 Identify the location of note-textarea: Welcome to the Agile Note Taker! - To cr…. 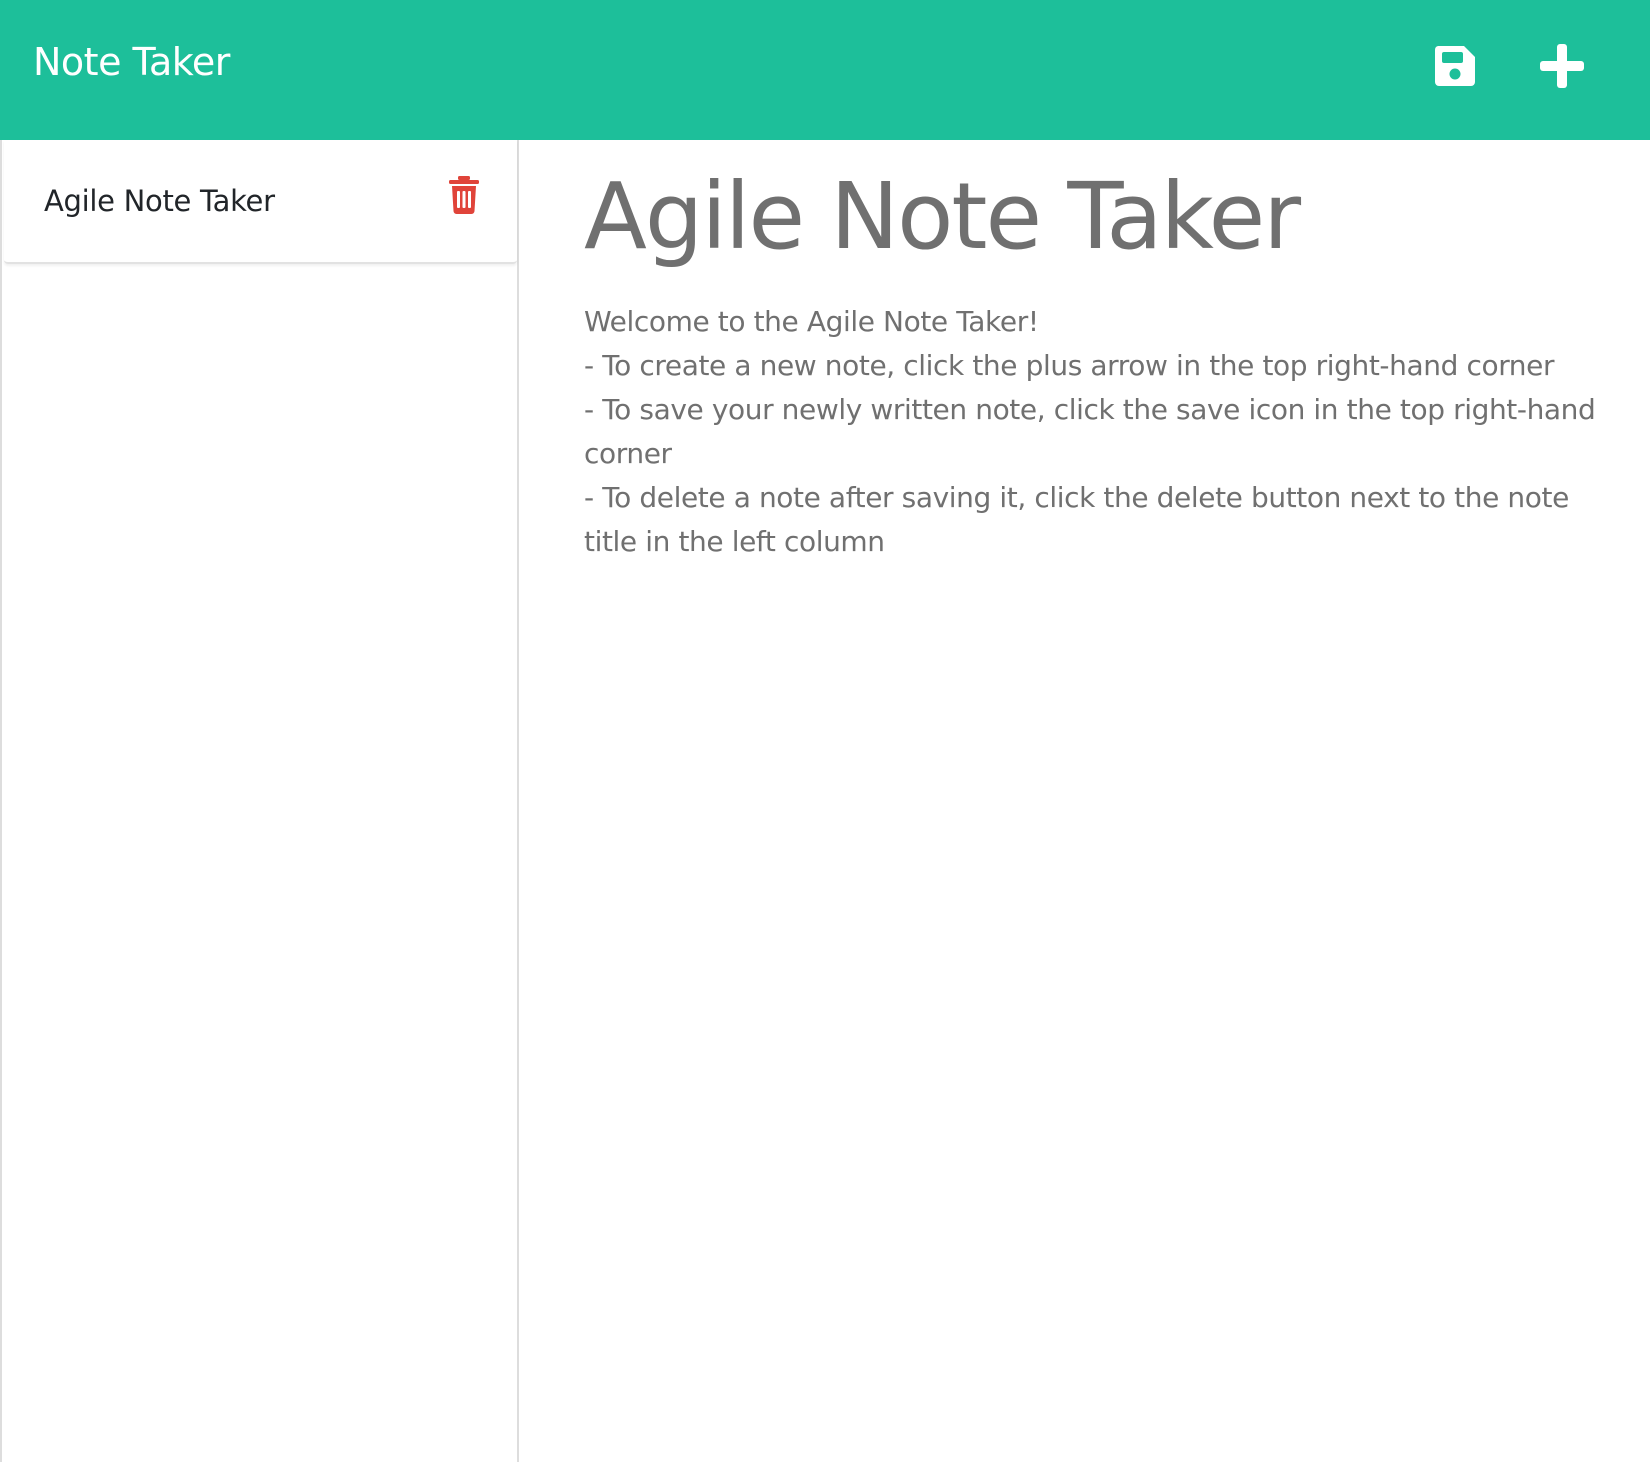
(1094, 432).